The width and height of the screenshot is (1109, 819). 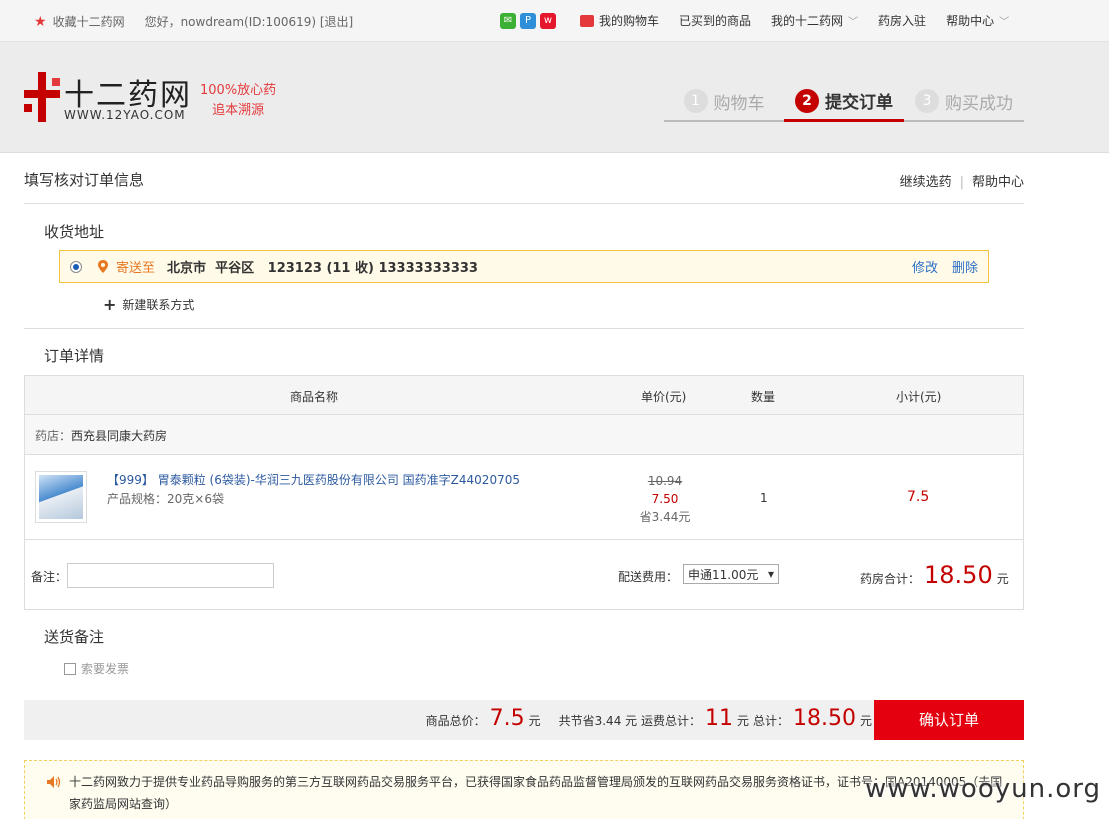 I want to click on continue-shopping-link: 继续选药, so click(x=926, y=182).